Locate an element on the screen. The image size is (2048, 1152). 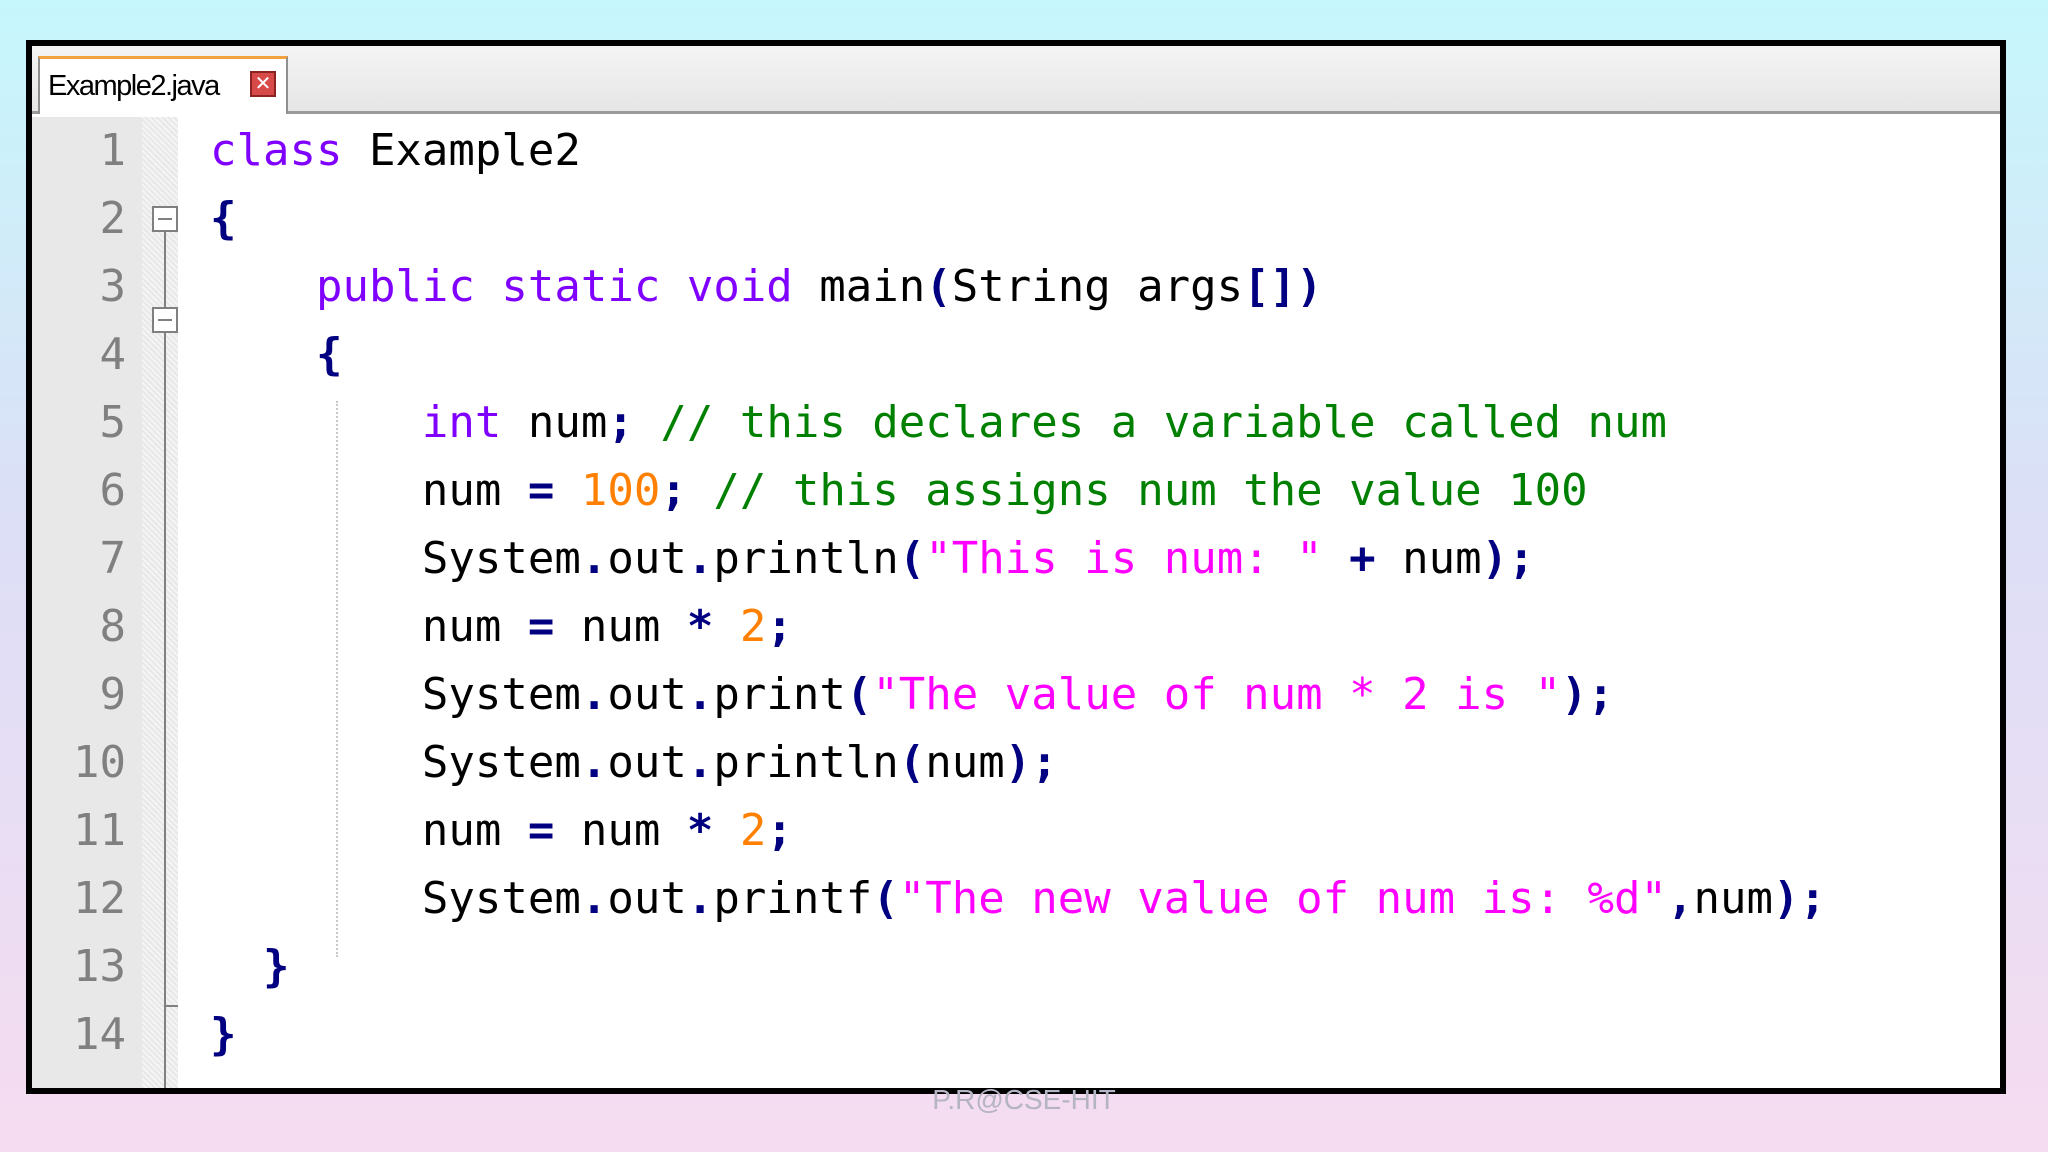
code-line: 3 public static void main(String args[]) is located at coordinates (1016, 287).